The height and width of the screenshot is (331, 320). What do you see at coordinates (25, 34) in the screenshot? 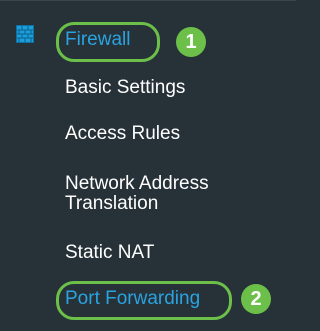
I see `firewall-brick-icon` at bounding box center [25, 34].